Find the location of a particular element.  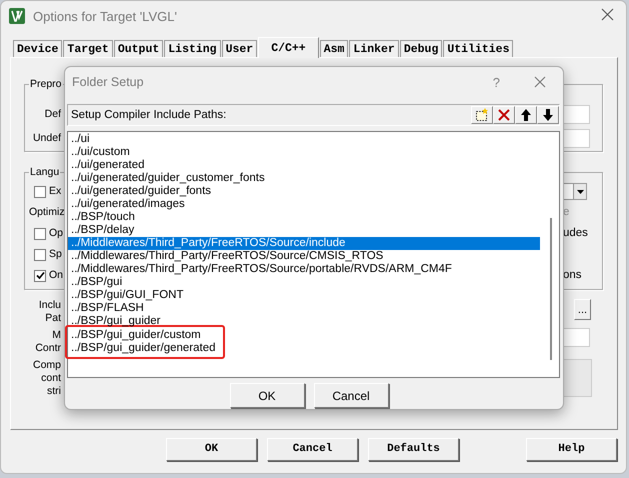

path-item: ../ui/generated/guider_fonts is located at coordinates (304, 191).